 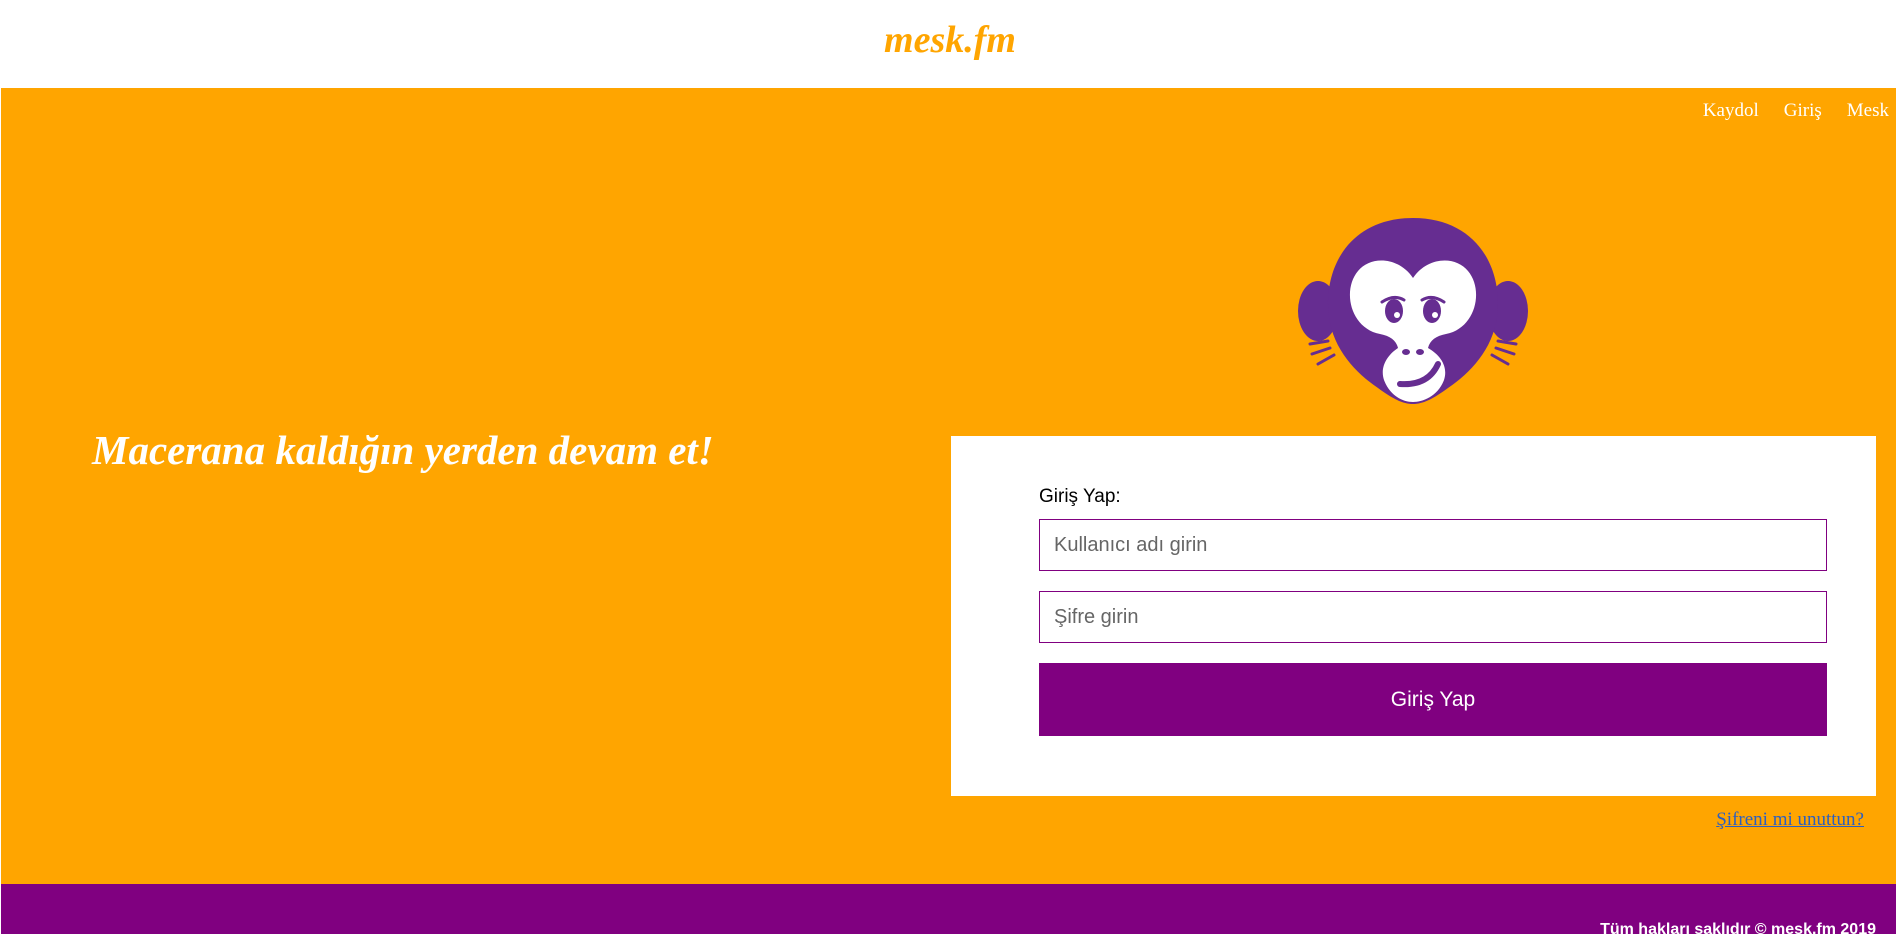 What do you see at coordinates (1790, 820) in the screenshot?
I see `forgot-password-link: Şifreni mi unuttun?` at bounding box center [1790, 820].